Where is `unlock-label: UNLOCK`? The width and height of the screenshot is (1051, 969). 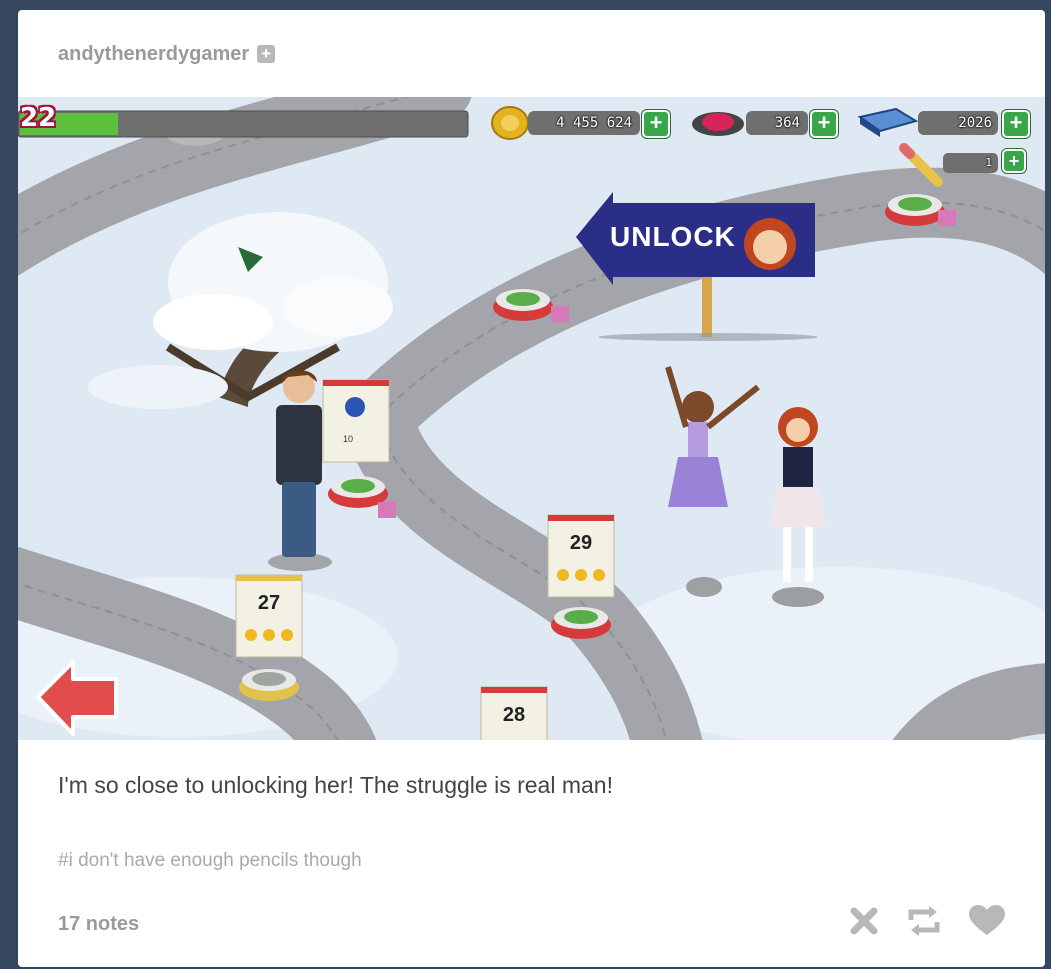 unlock-label: UNLOCK is located at coordinates (673, 236).